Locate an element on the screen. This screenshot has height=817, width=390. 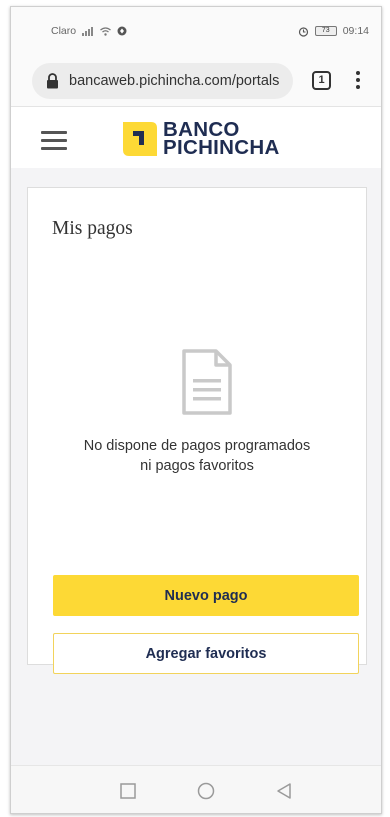
address-bar: bancaweb.pichincha.com/portals is located at coordinates (162, 81).